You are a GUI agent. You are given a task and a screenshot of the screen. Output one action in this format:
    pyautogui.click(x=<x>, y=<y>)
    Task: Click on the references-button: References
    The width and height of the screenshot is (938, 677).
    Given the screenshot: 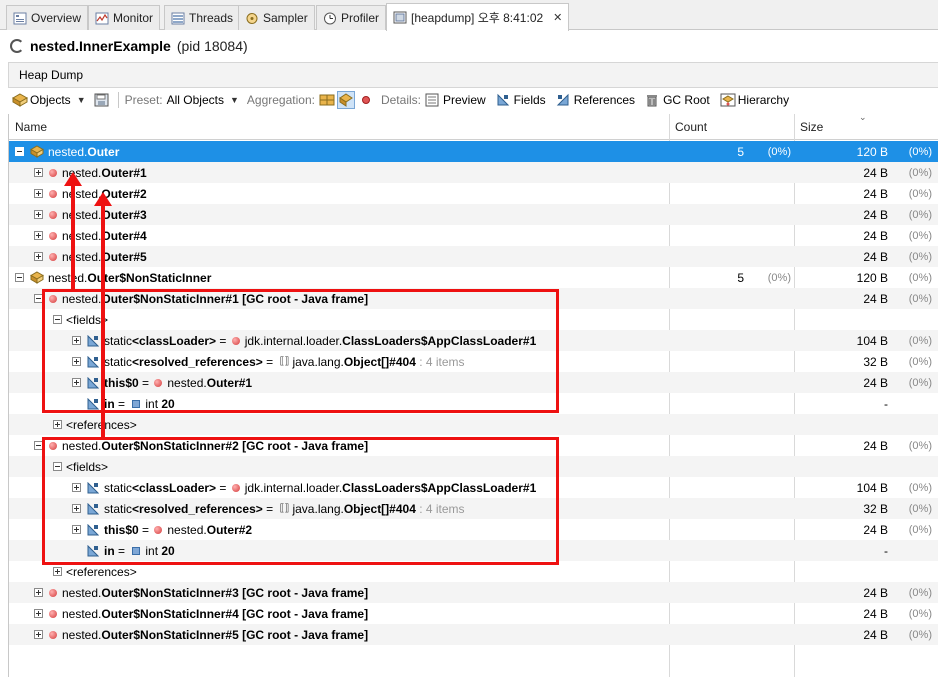 What is the action you would take?
    pyautogui.click(x=604, y=100)
    